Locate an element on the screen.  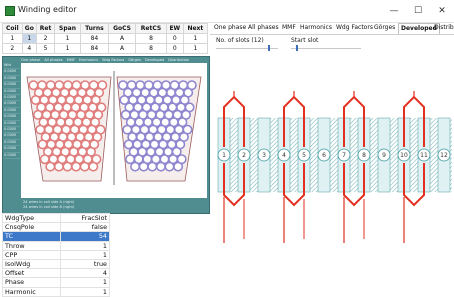
coil-row: 1 1 2 1 84 A 8 0 1 is located at coordinates (105, 38).